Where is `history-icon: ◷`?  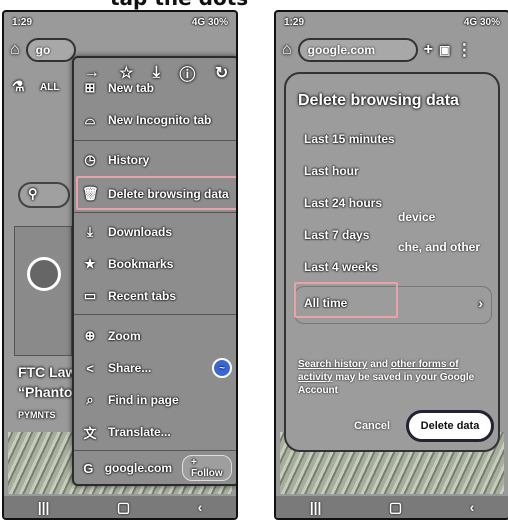
history-icon: ◷ is located at coordinates (90, 159).